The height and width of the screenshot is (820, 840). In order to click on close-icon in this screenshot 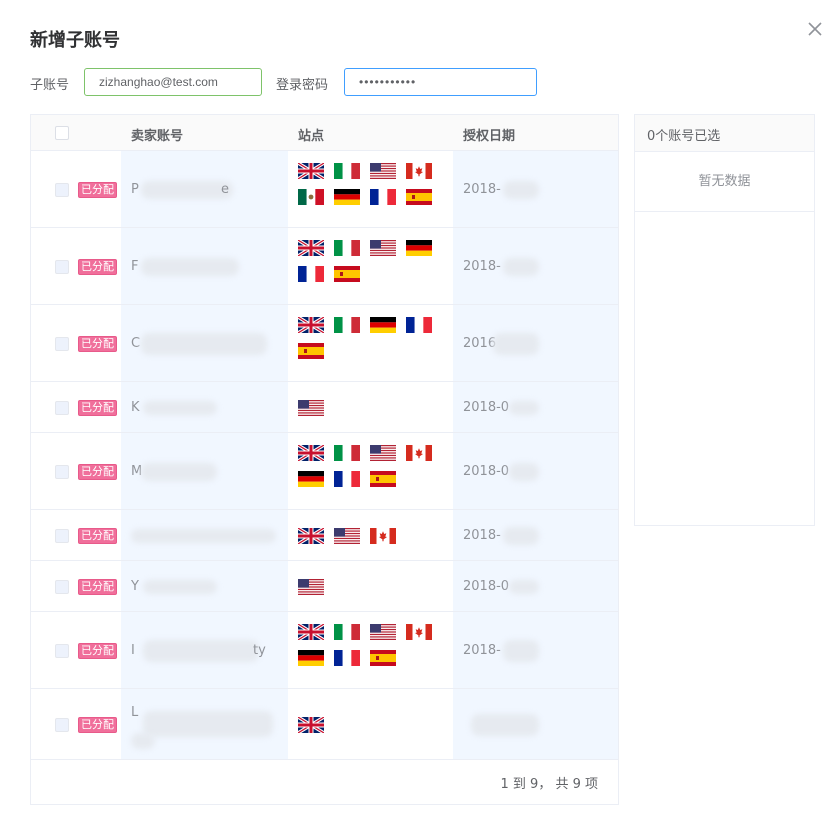, I will do `click(815, 29)`.